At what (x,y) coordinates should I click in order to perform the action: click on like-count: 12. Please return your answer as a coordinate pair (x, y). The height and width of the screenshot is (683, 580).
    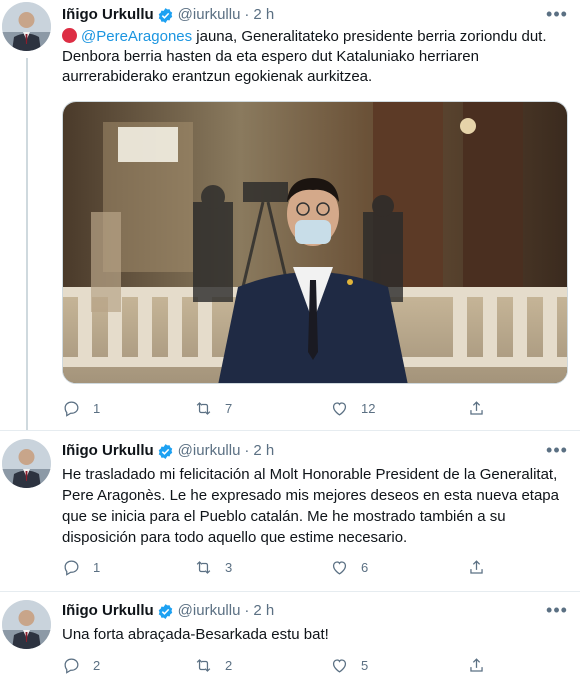
    Looking at the image, I should click on (368, 408).